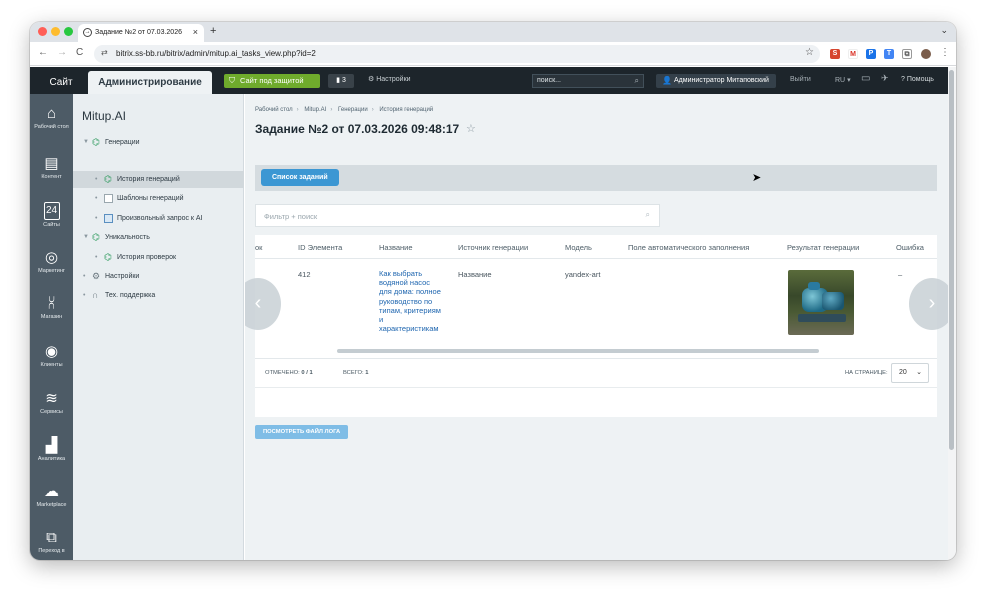 Image resolution: width=986 pixels, height=600 pixels. What do you see at coordinates (158, 295) in the screenshot?
I see `menu-item-support: • ∩ Тех. поддержка` at bounding box center [158, 295].